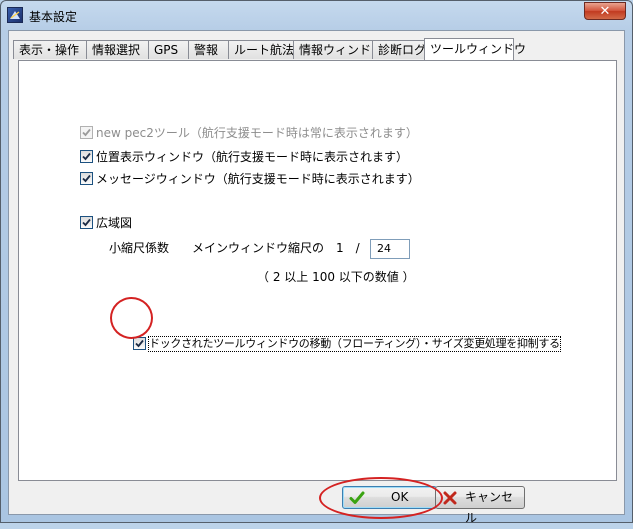 The image size is (633, 529). What do you see at coordinates (276, 248) in the screenshot?
I see `scale-description: メインウィンドウ縮尺の 1 /` at bounding box center [276, 248].